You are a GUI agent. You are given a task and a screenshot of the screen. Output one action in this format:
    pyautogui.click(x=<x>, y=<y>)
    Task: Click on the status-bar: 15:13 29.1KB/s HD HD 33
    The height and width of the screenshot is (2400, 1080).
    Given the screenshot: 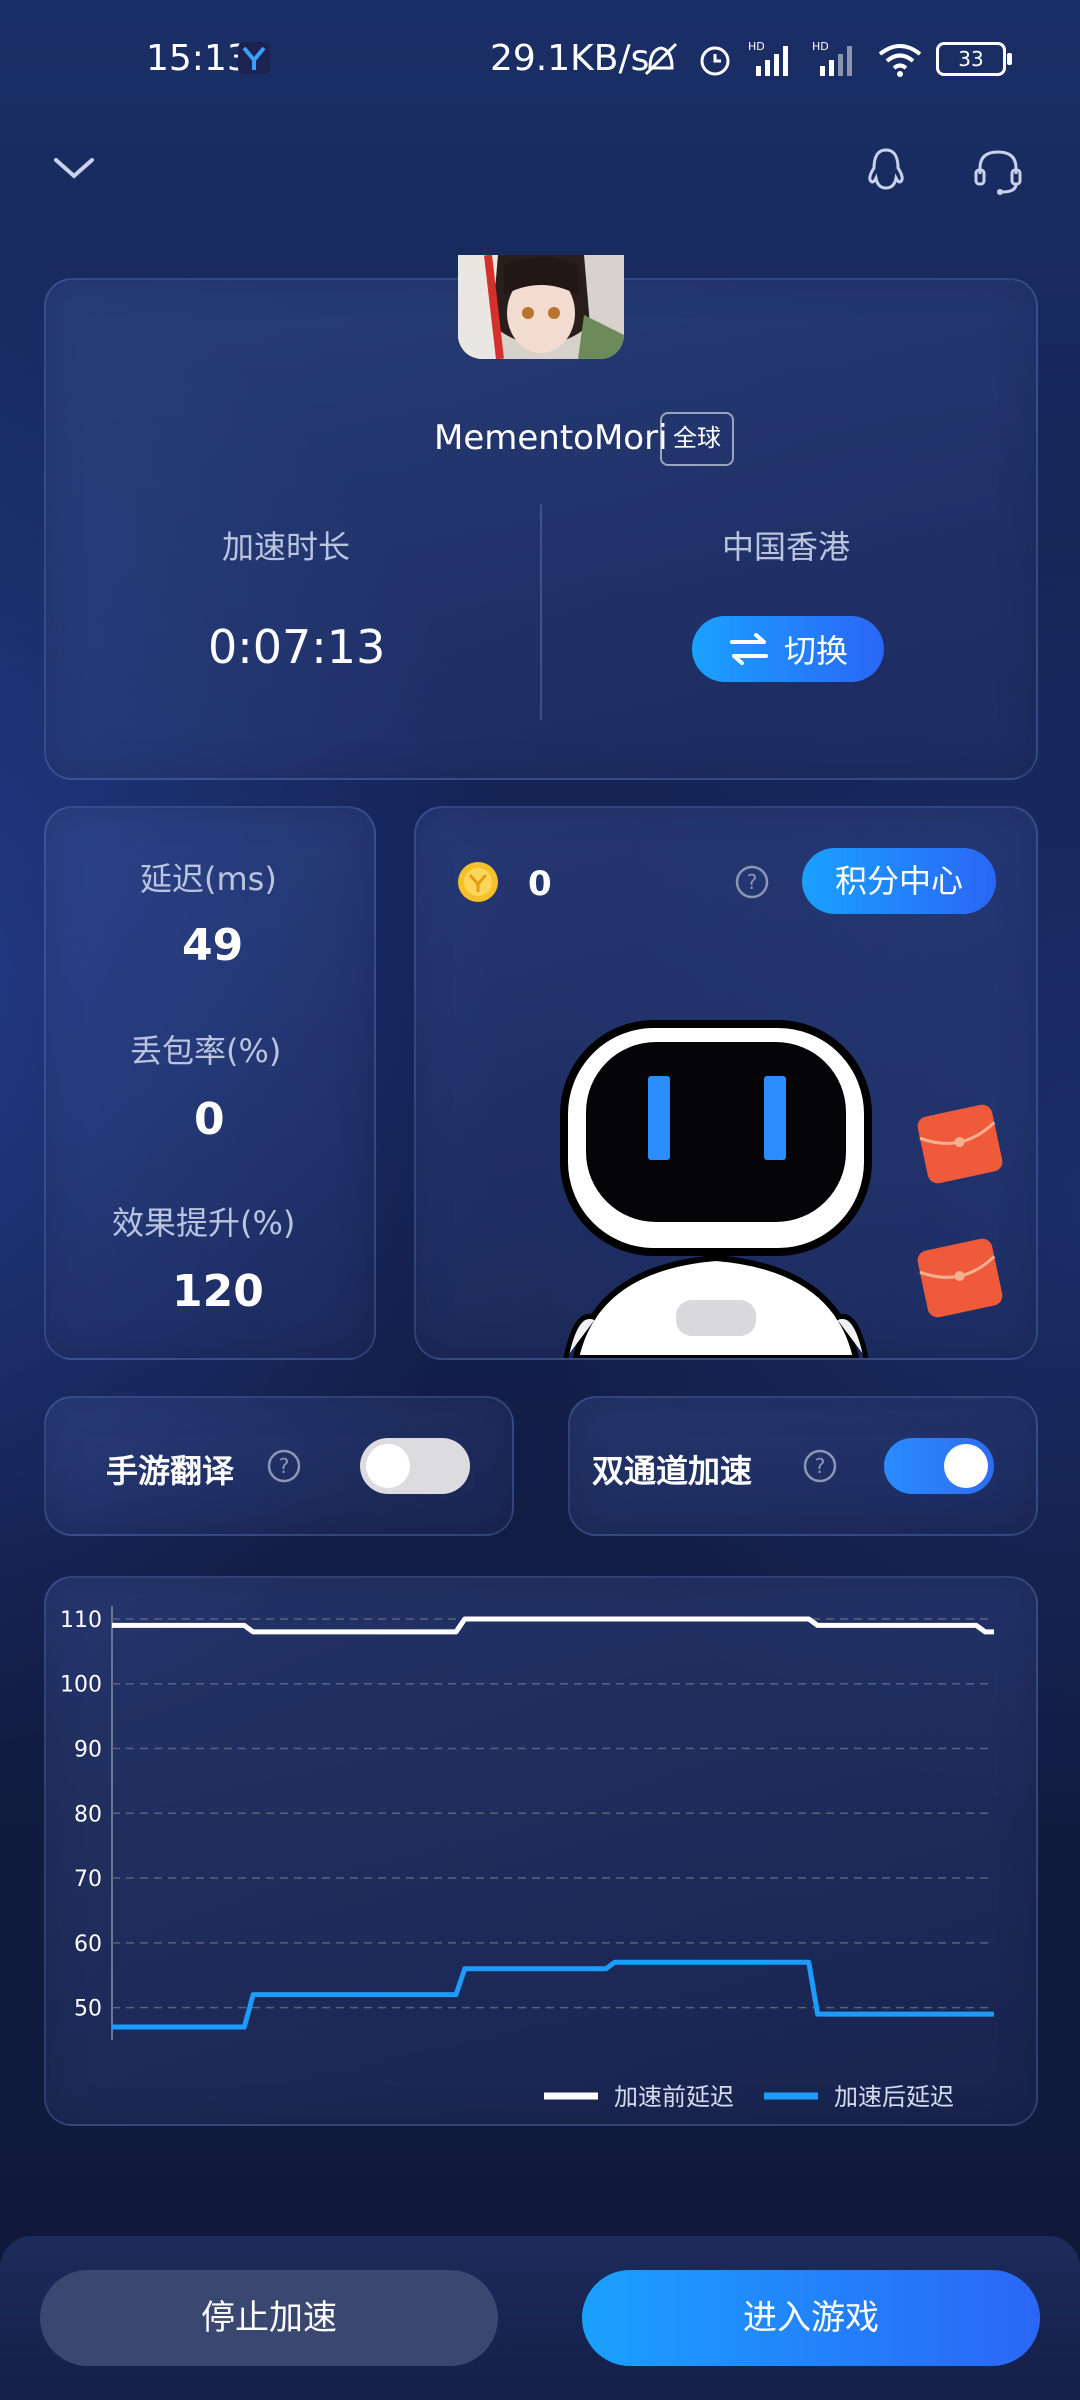 What is the action you would take?
    pyautogui.click(x=540, y=60)
    